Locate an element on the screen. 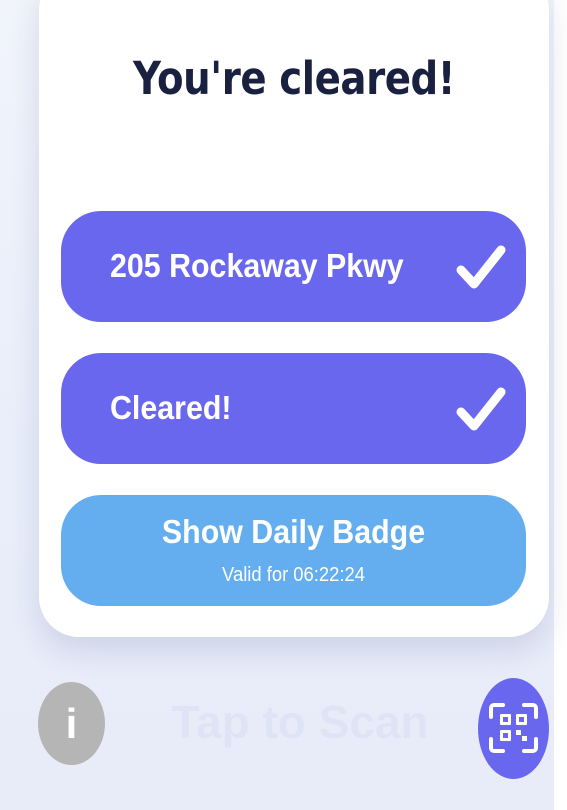 This screenshot has height=810, width=567. qr-scan-icon is located at coordinates (513, 728).